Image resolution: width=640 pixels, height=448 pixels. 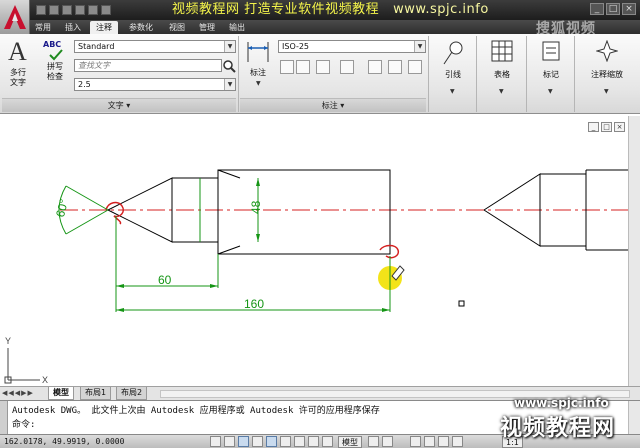 I want to click on redo-icon, so click(x=93, y=10).